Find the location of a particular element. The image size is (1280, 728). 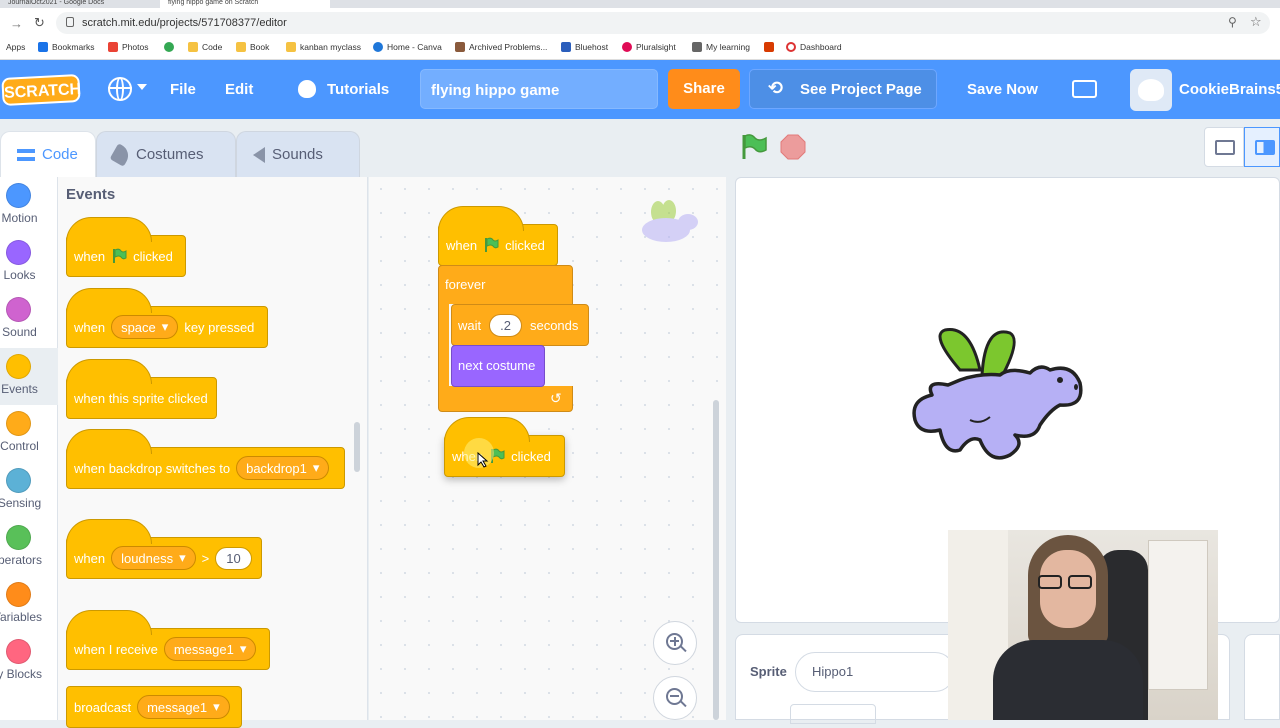

forward-icon: → is located at coordinates (16, 23).